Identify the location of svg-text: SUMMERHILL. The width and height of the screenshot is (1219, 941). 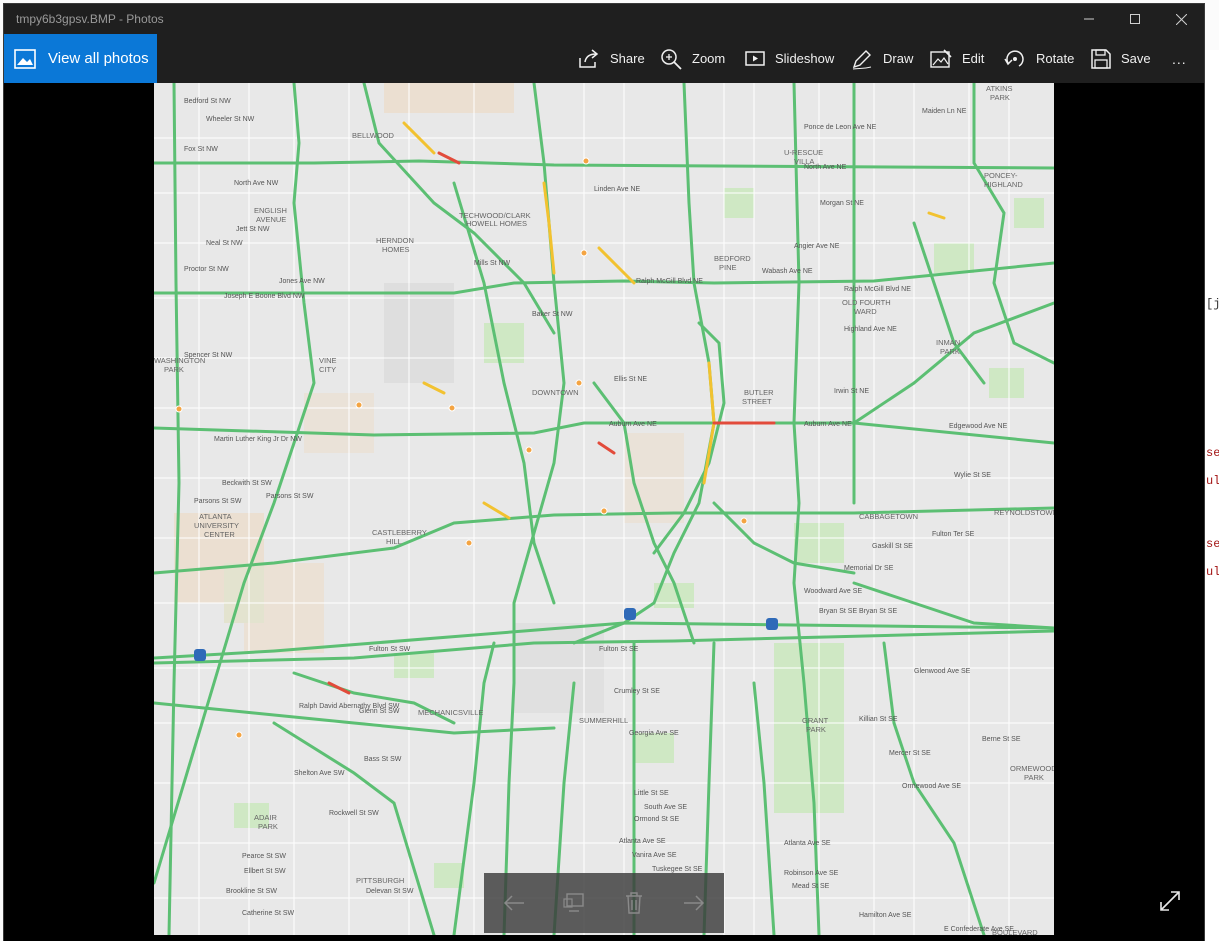
(603, 720).